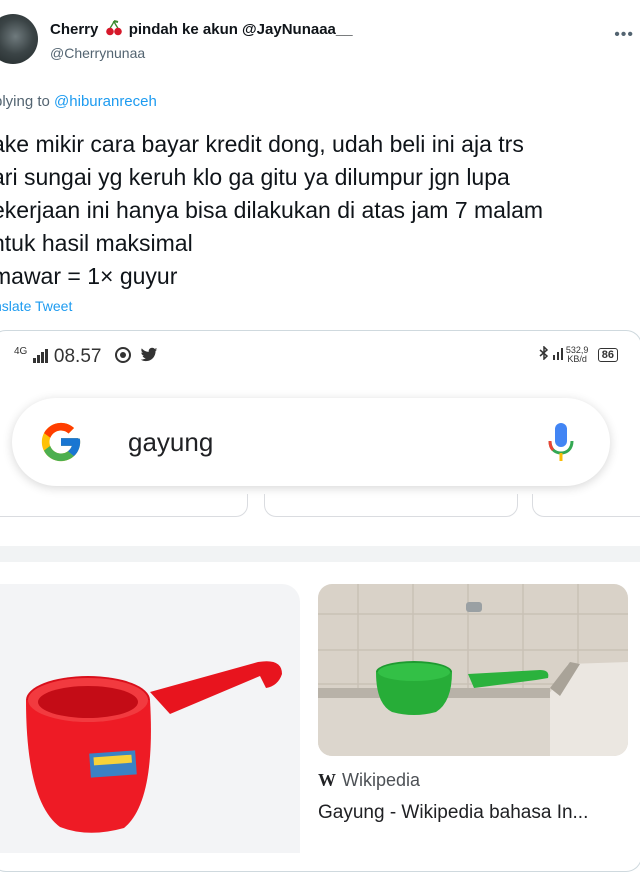  Describe the element at coordinates (77, 356) in the screenshot. I see `phone-time: 08.57` at that location.